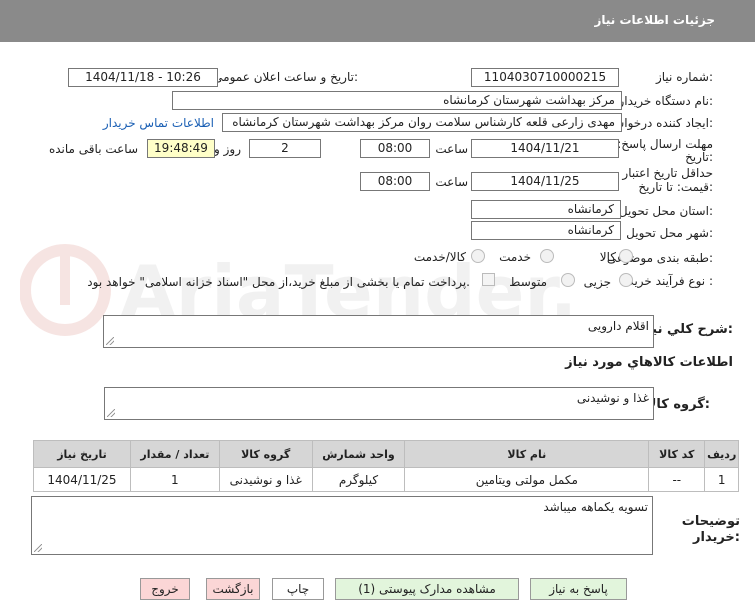 The image size is (755, 614). What do you see at coordinates (265, 454) in the screenshot?
I see `col-group: گروه کالا` at bounding box center [265, 454].